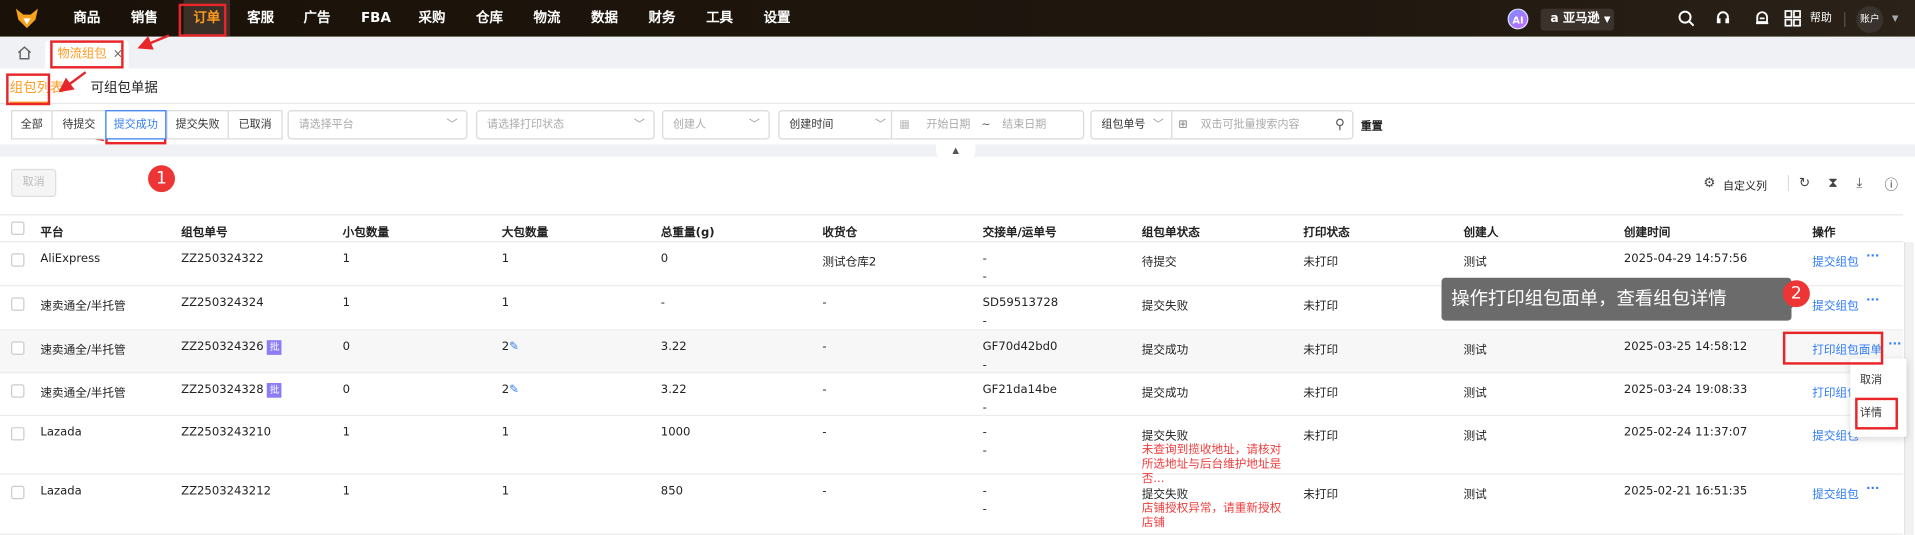  I want to click on status-tab: 待提交, so click(79, 125).